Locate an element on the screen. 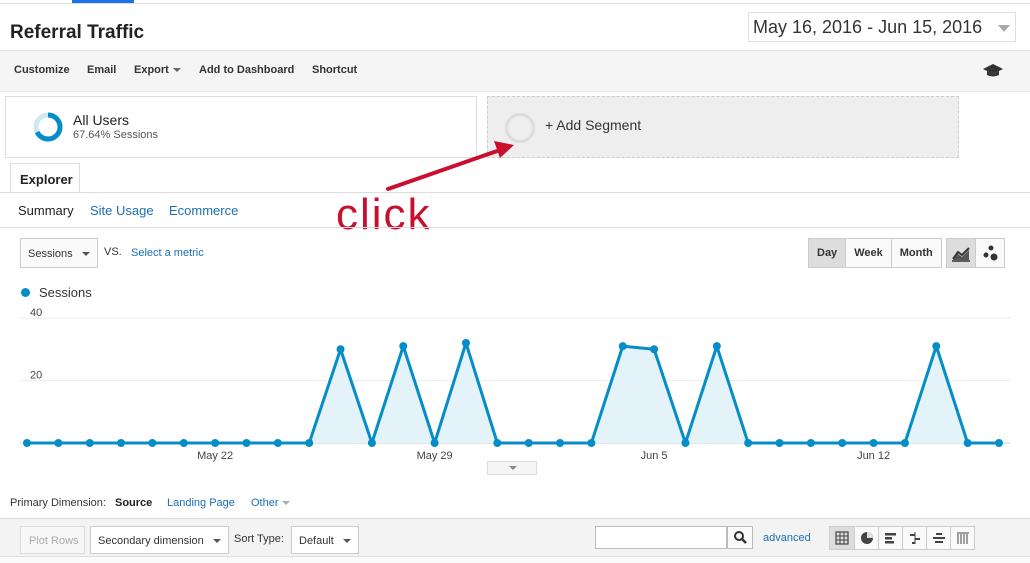 This screenshot has width=1030, height=563. metric-select: Sessions is located at coordinates (59, 253).